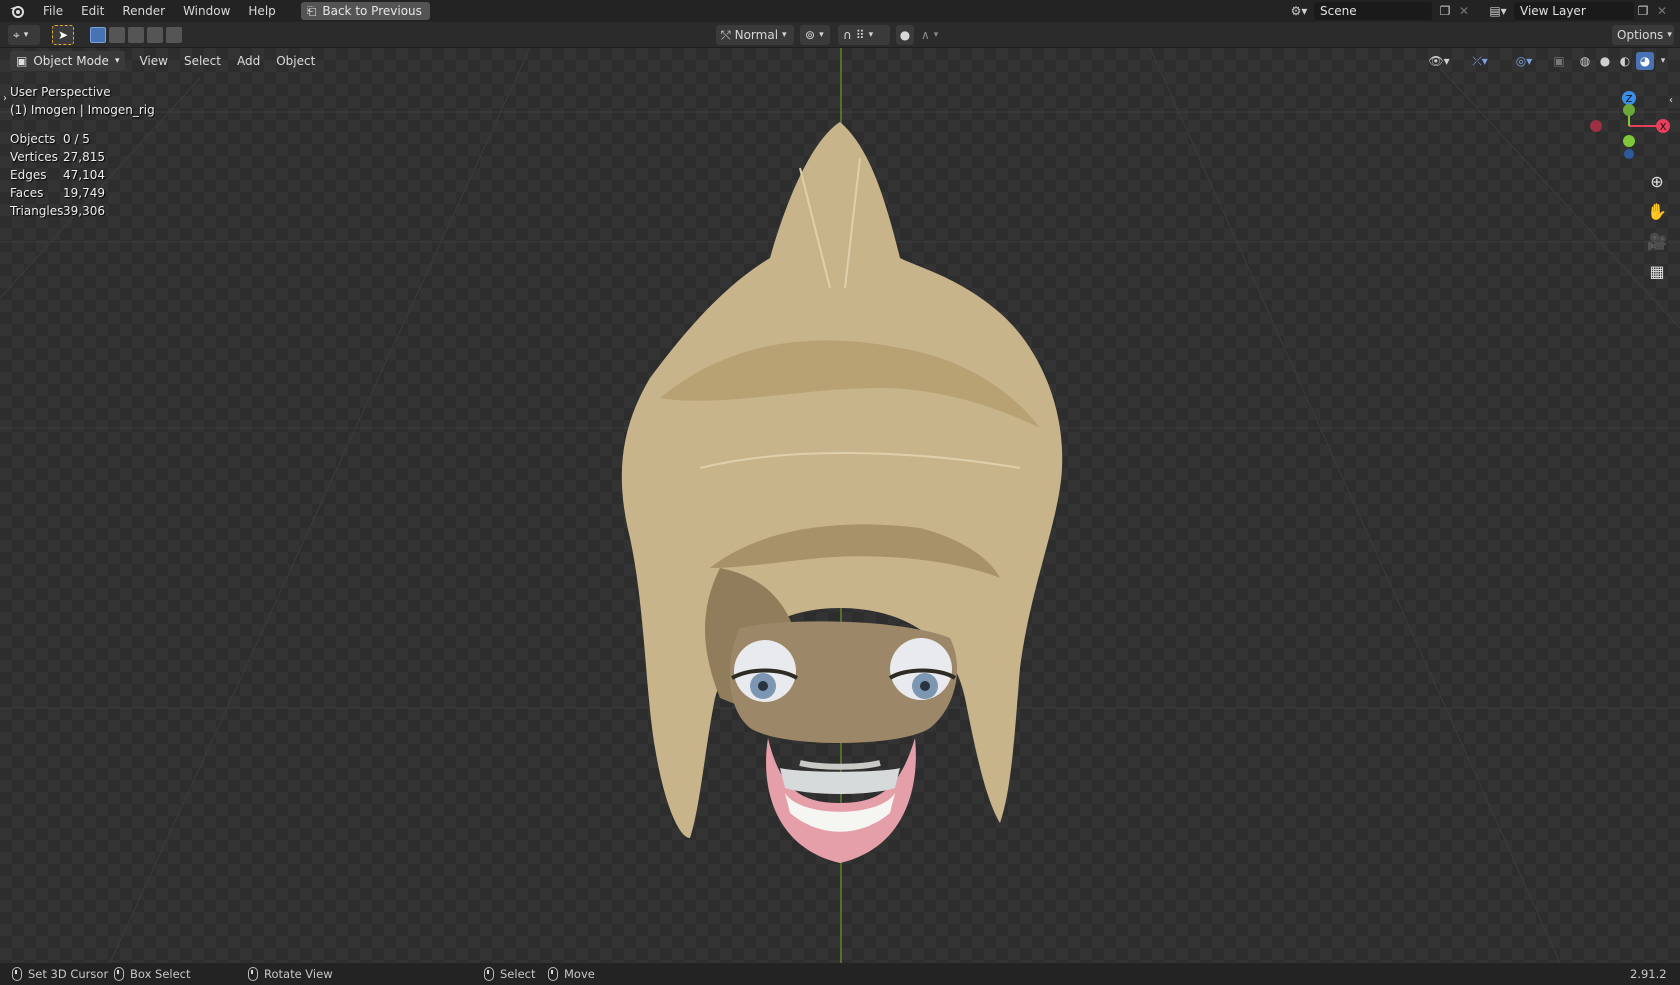 The image size is (1680, 985). Describe the element at coordinates (136, 35) in the screenshot. I see `select-subtract-icon` at that location.